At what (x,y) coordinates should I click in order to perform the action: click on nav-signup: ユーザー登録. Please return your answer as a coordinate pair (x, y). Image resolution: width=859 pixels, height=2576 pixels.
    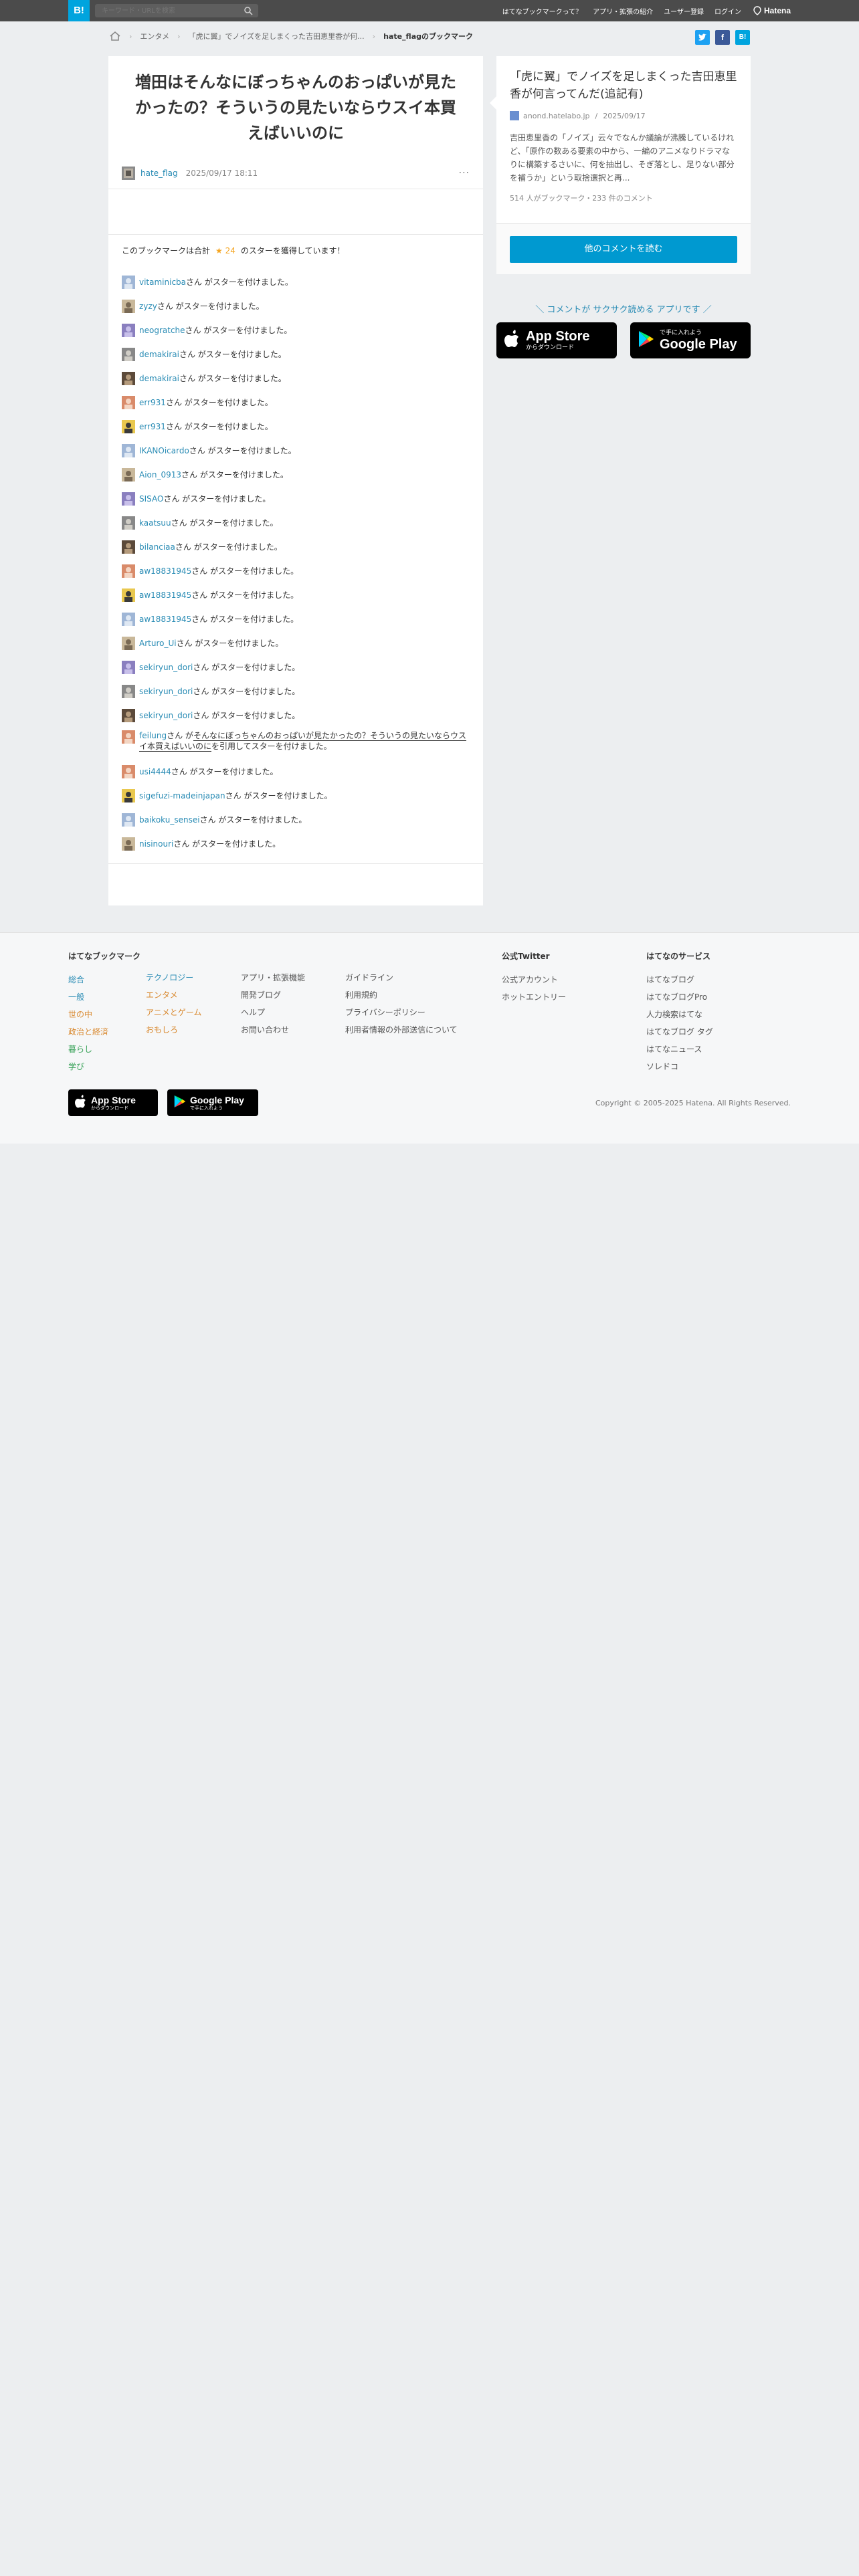
    Looking at the image, I should click on (684, 11).